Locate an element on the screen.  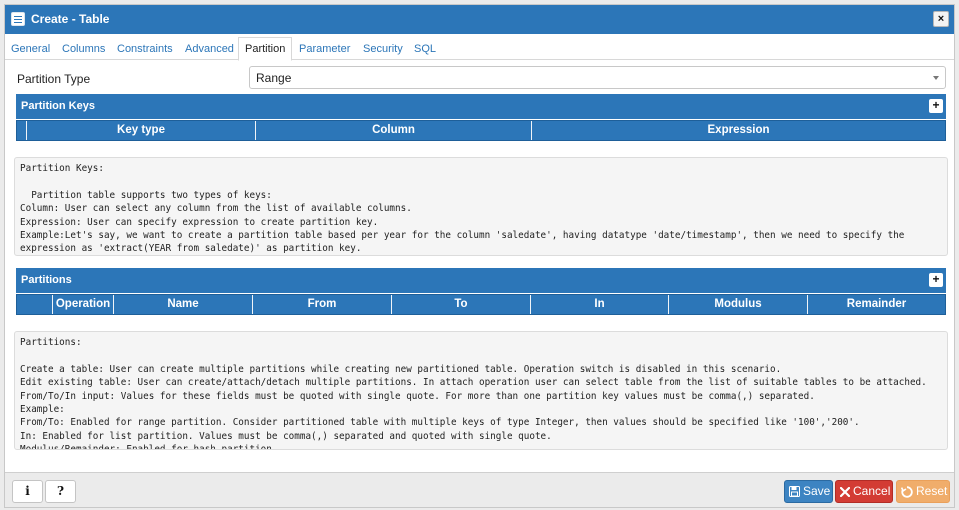
tab-parameter: Parameter is located at coordinates (324, 49).